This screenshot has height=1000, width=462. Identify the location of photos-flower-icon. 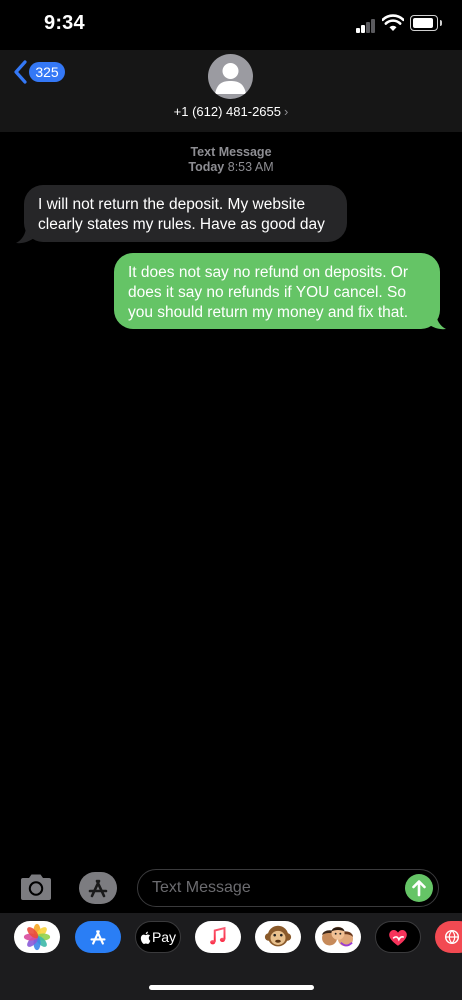
(37, 937).